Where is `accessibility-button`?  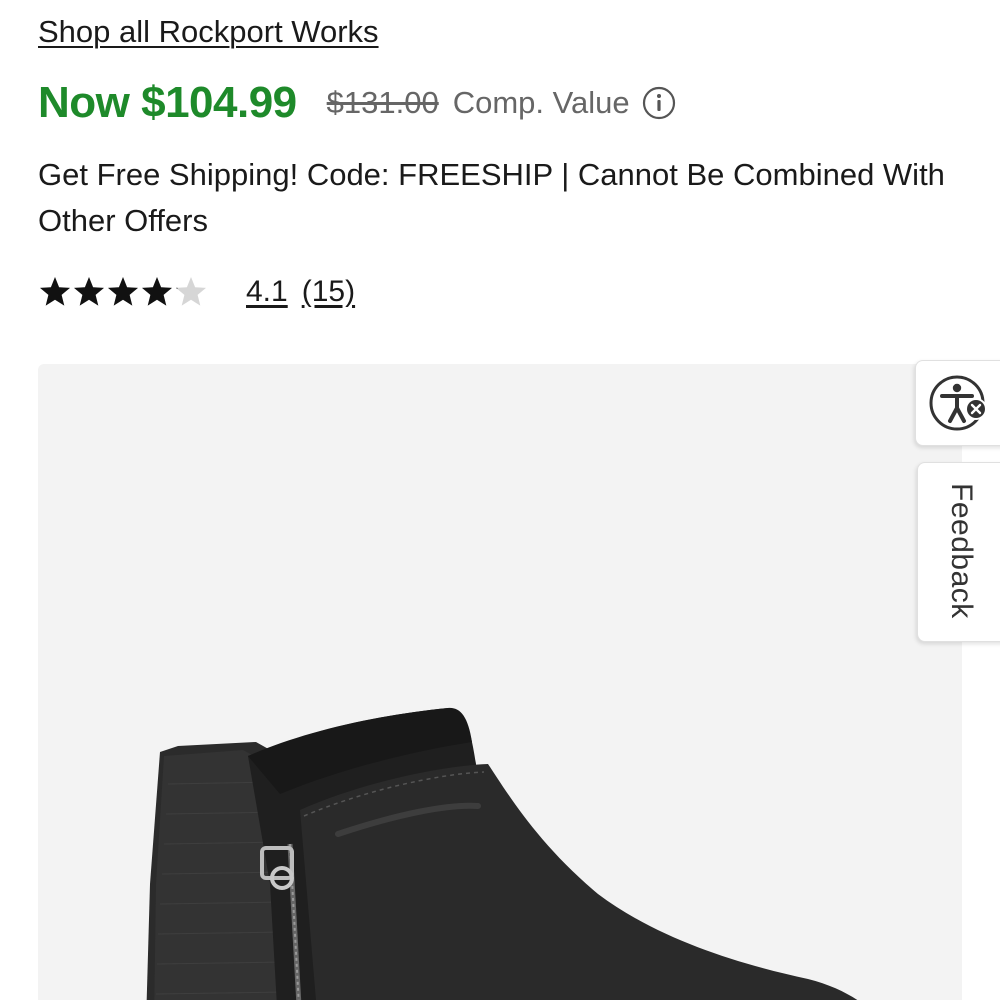 accessibility-button is located at coordinates (957, 403).